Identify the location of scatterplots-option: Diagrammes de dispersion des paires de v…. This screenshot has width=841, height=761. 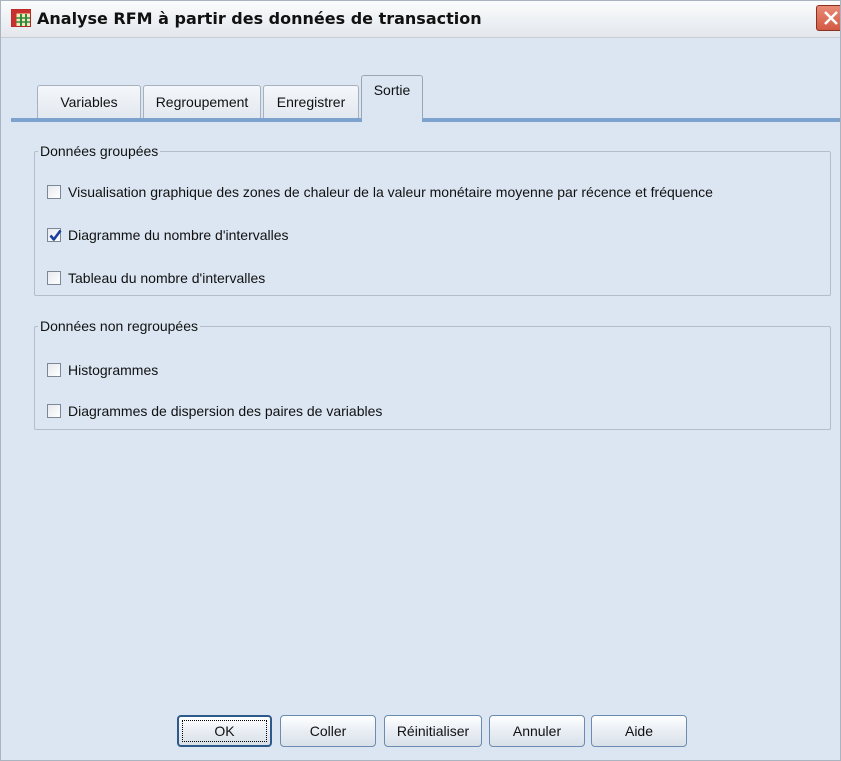
(214, 411).